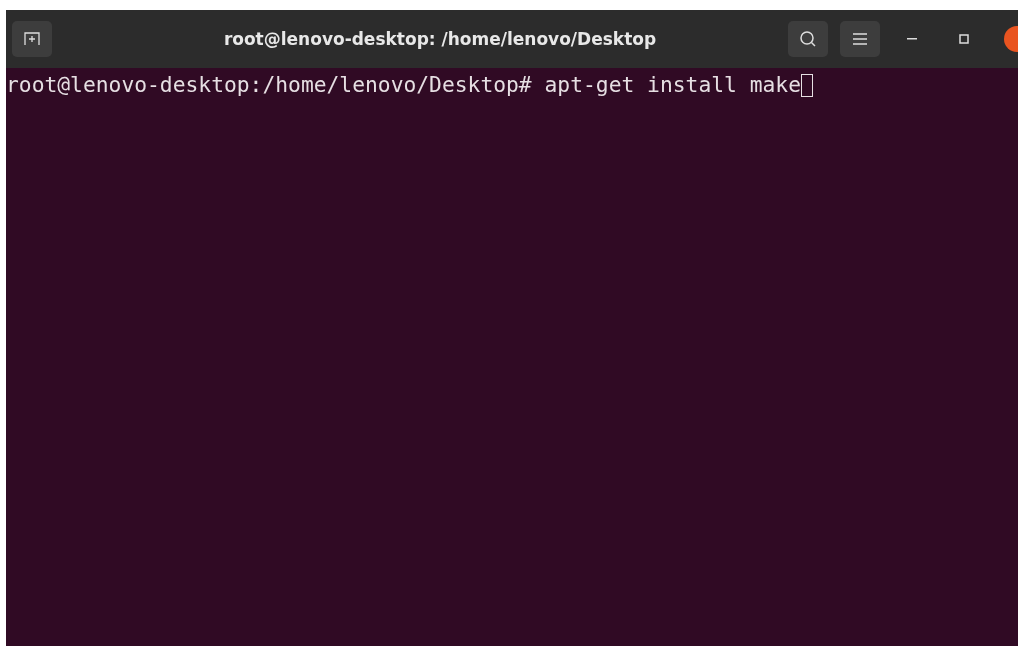 The image size is (1024, 653). What do you see at coordinates (806, 85) in the screenshot?
I see `cursor-icon` at bounding box center [806, 85].